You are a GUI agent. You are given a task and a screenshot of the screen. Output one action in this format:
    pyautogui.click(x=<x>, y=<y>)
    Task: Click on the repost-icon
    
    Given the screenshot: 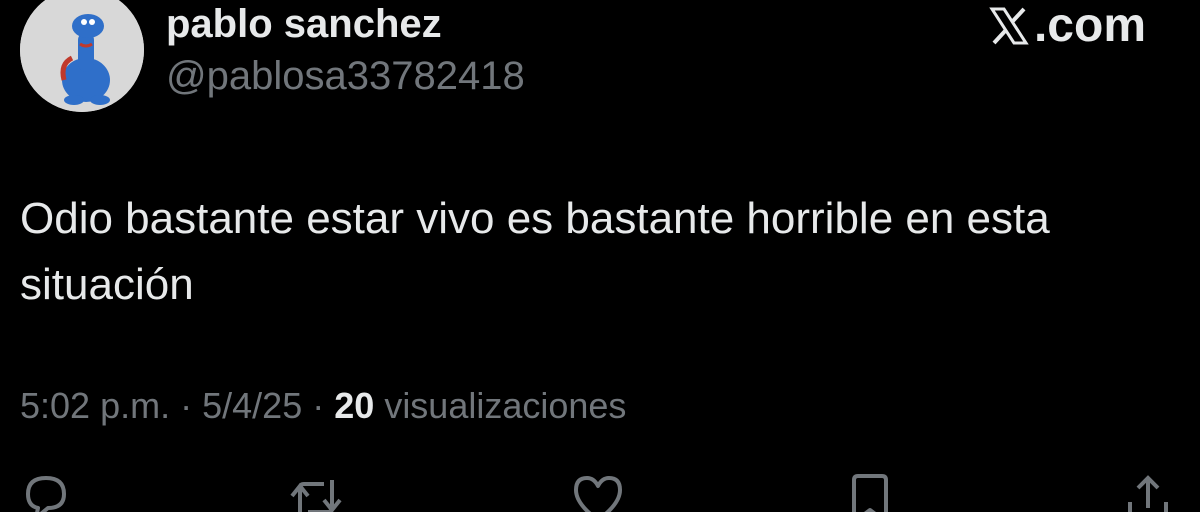 What is the action you would take?
    pyautogui.click(x=316, y=496)
    